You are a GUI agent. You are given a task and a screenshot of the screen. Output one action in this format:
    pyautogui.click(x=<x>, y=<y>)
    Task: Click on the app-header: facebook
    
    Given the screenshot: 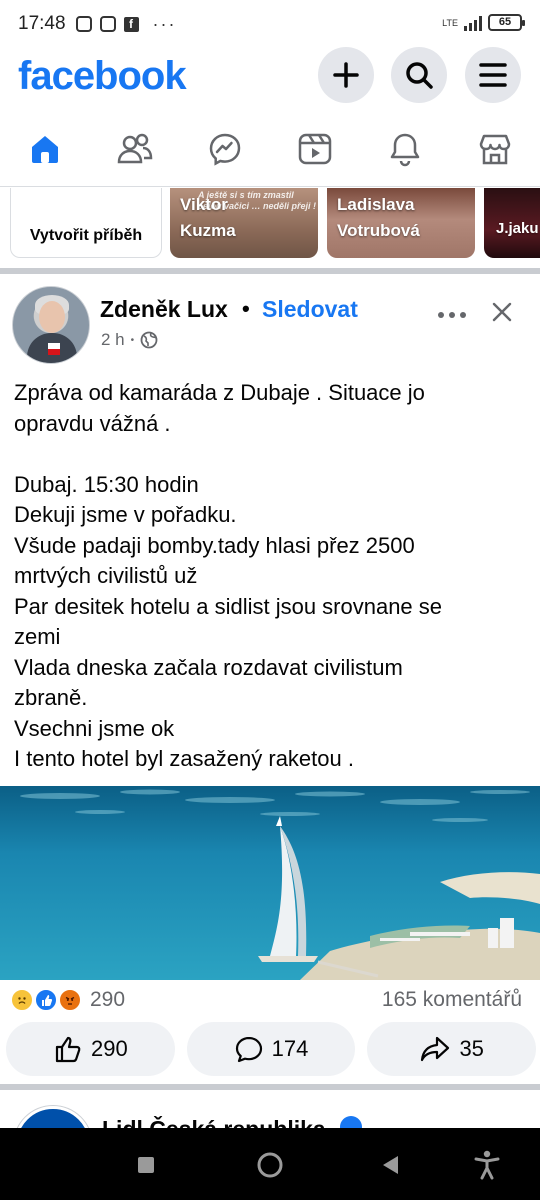 What is the action you would take?
    pyautogui.click(x=270, y=76)
    